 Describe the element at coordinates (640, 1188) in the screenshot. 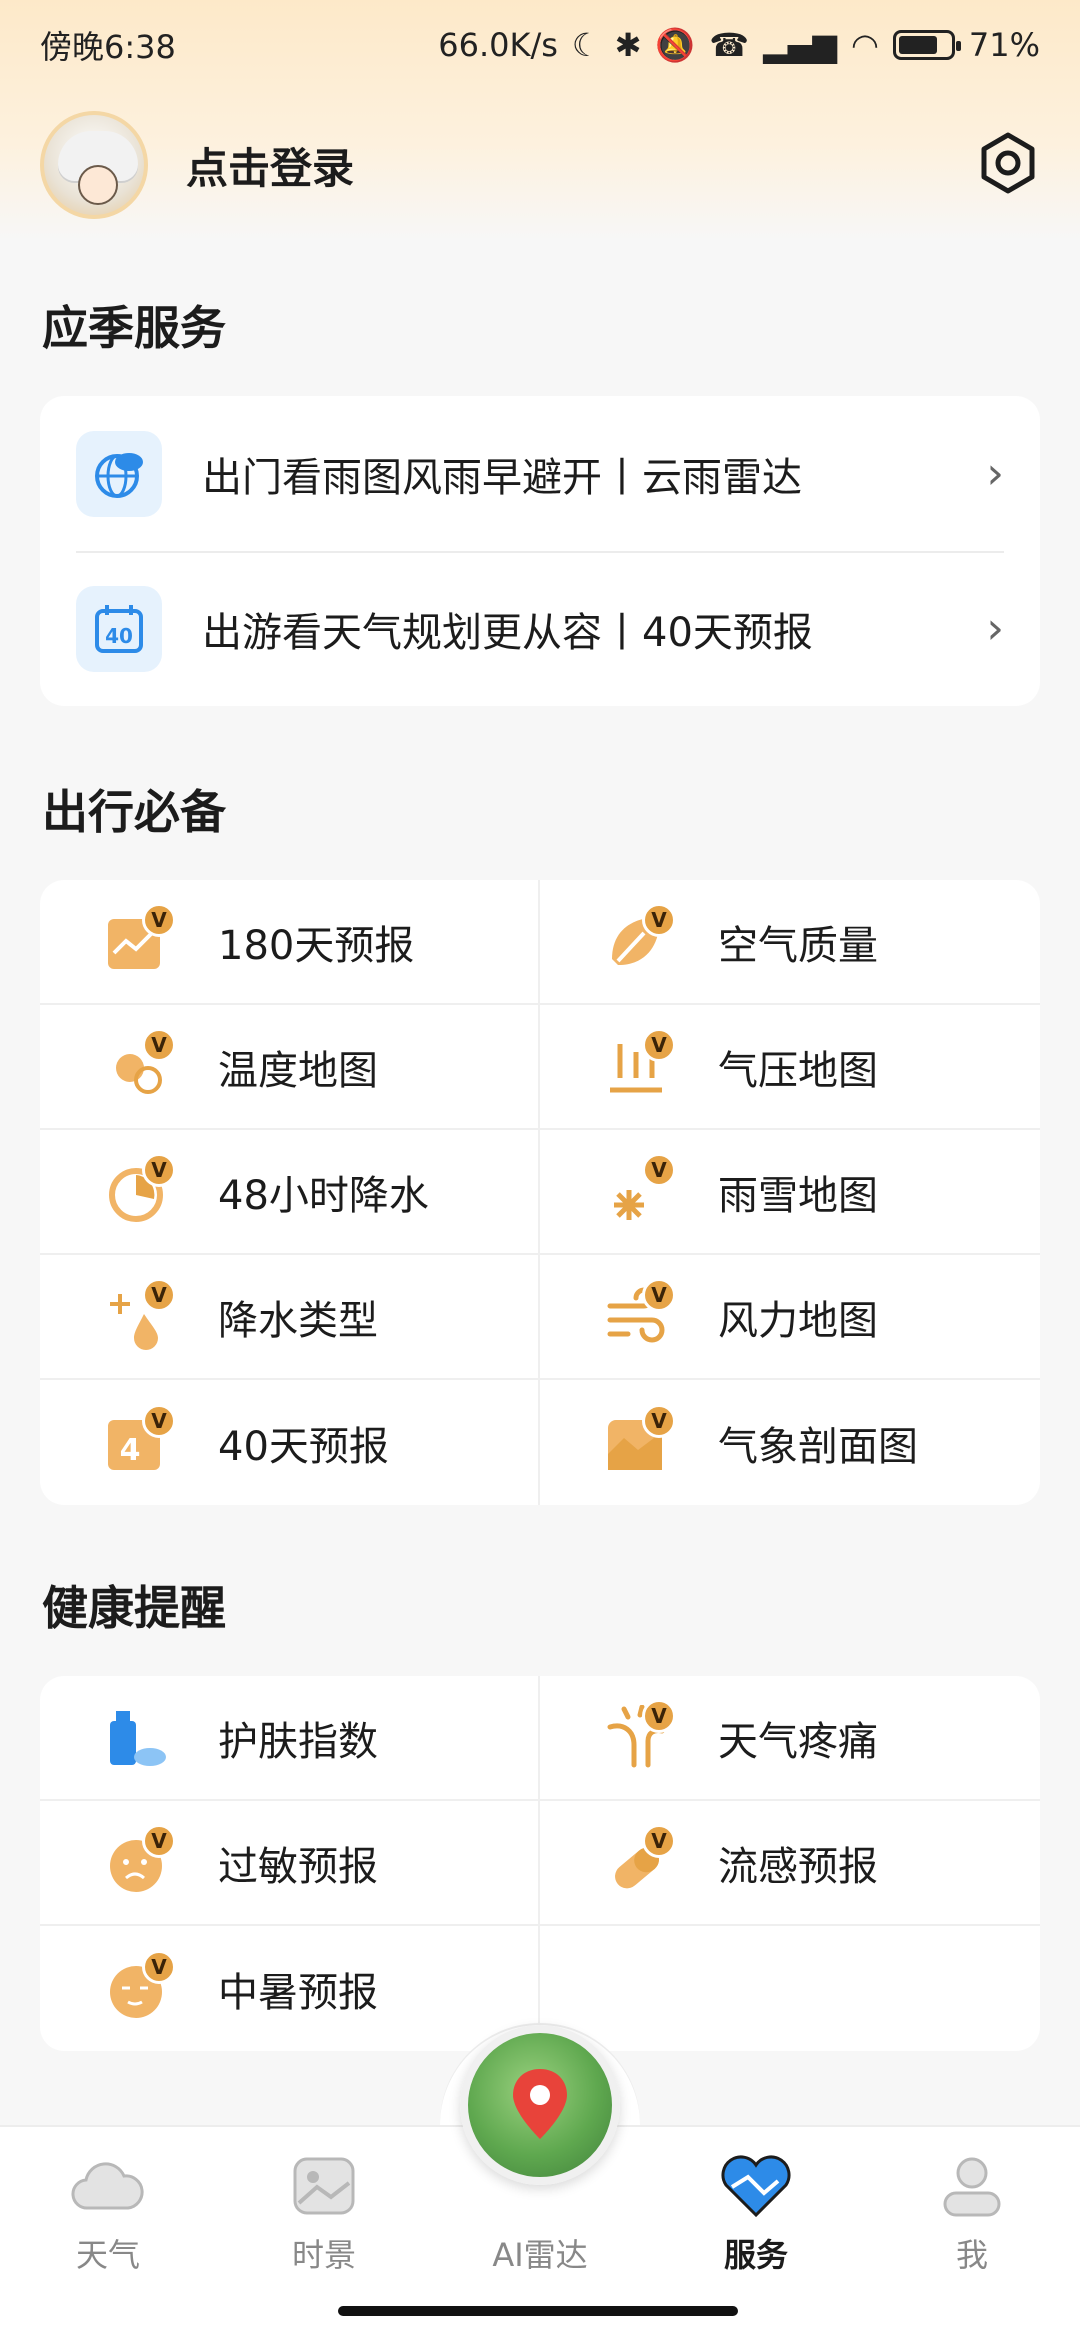

I see `snow-rain-icon: V` at that location.